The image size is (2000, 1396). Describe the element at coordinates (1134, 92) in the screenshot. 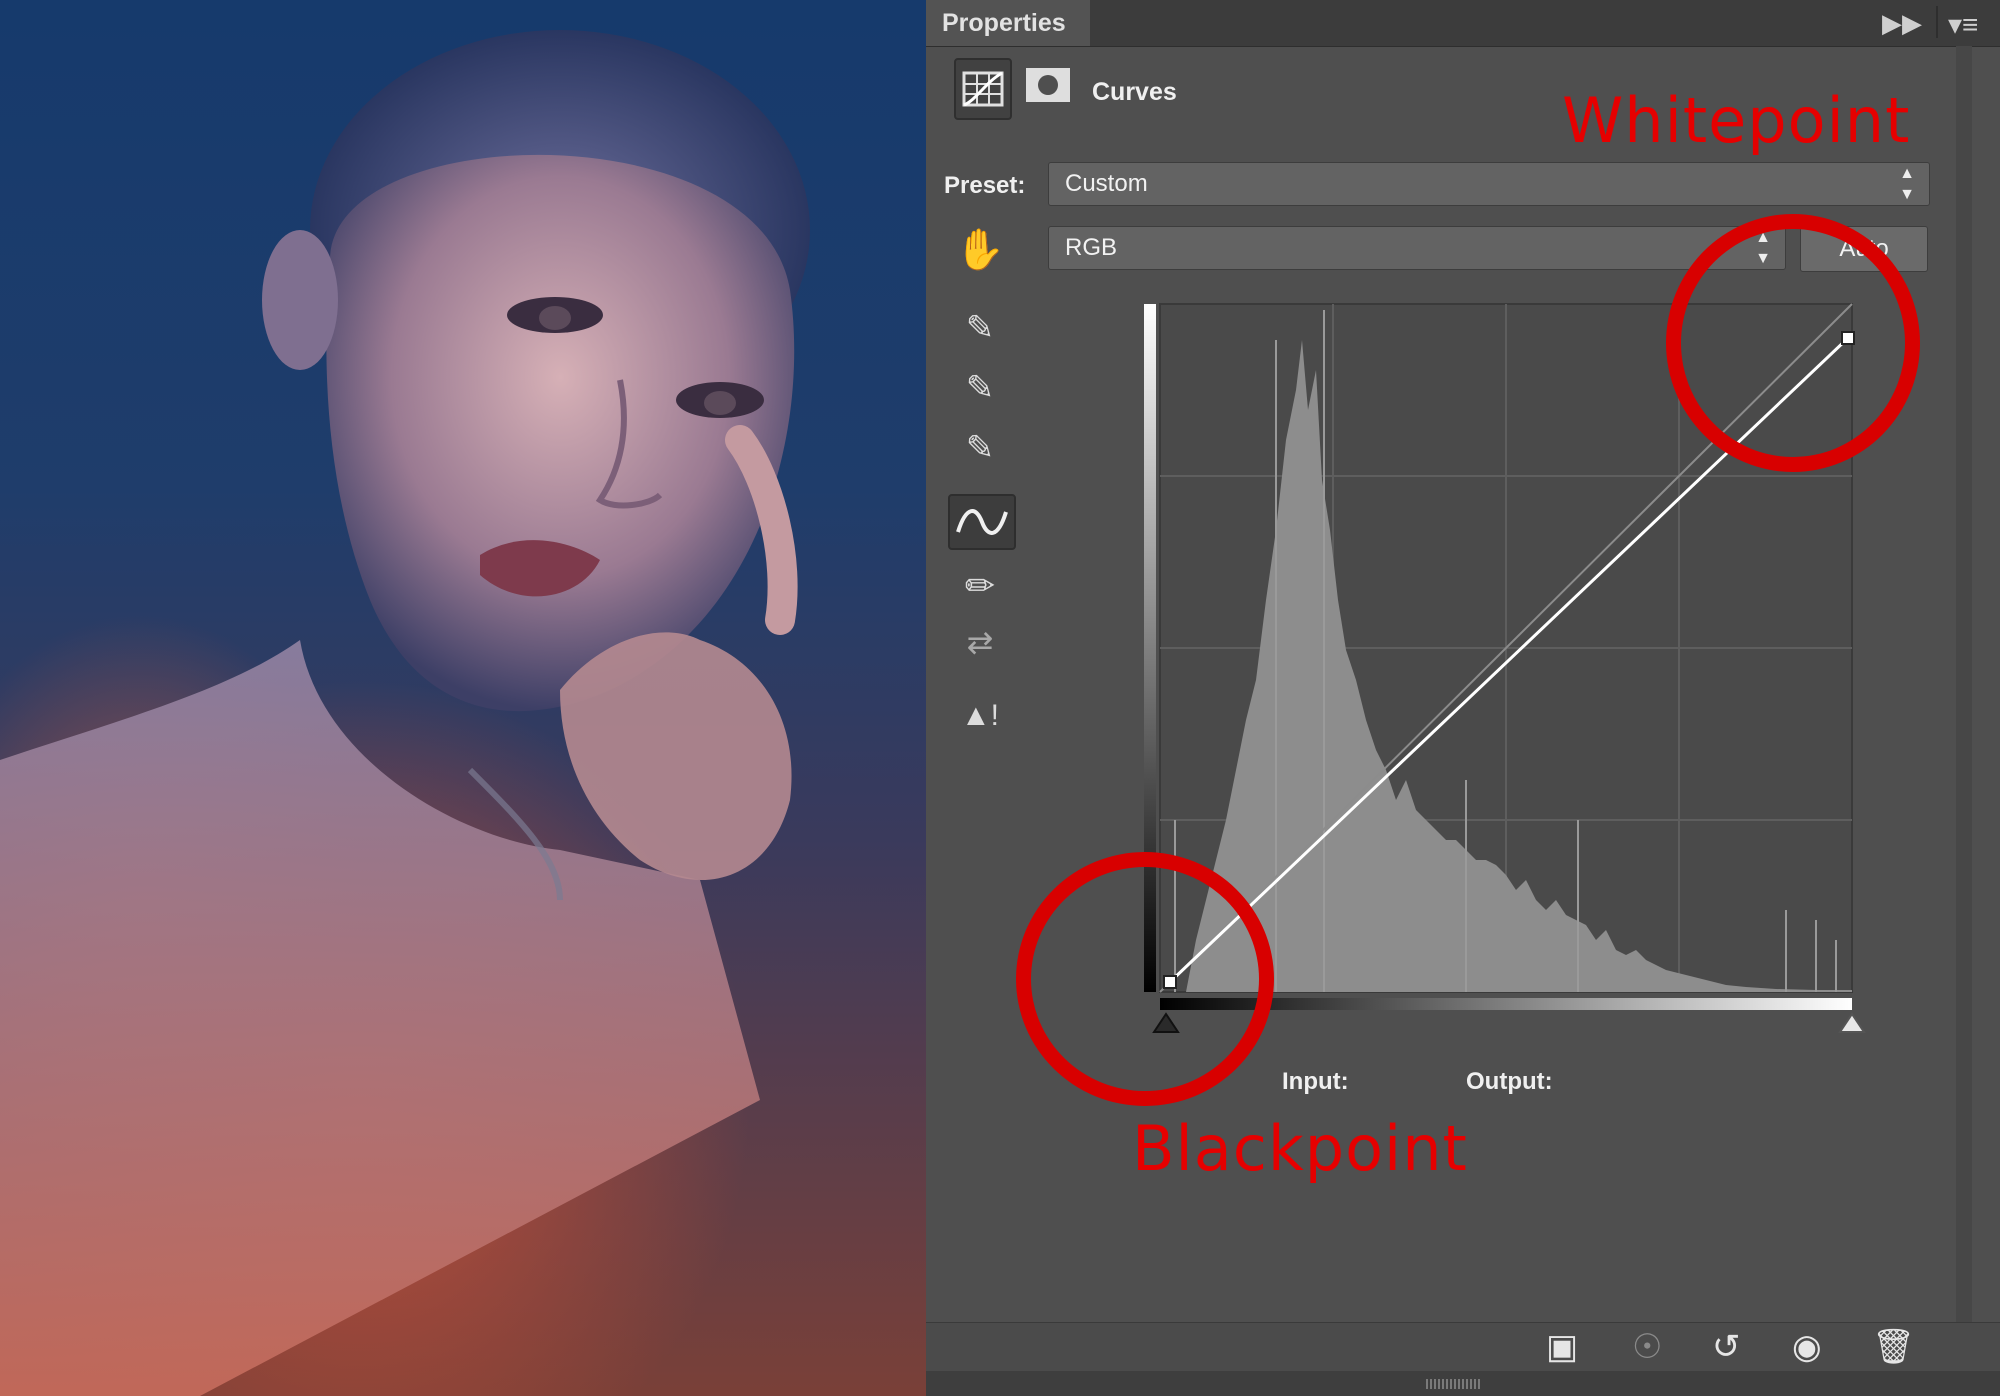

I see `adjustment-title: Curves` at that location.